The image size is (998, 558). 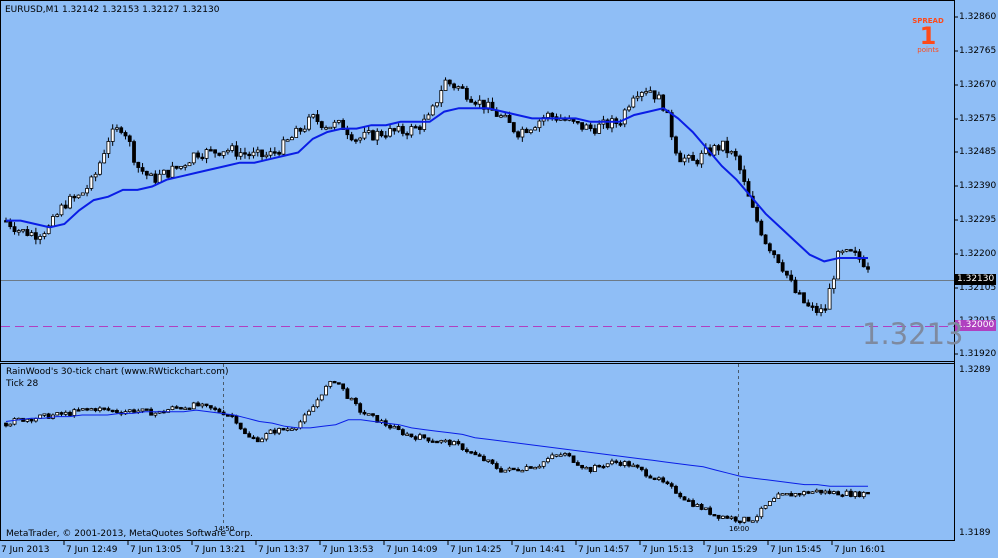 What do you see at coordinates (156, 550) in the screenshot?
I see `time-axis-label: 7 Jun 13:05` at bounding box center [156, 550].